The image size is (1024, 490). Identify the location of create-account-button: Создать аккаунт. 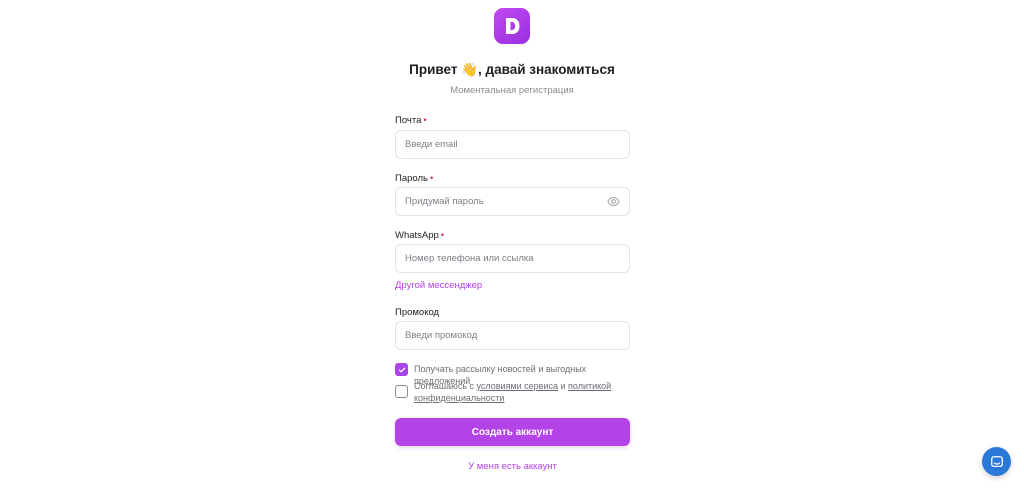
(512, 432).